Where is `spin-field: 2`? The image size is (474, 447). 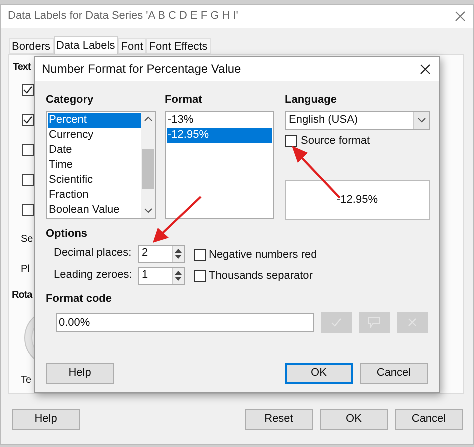
spin-field: 2 is located at coordinates (161, 253).